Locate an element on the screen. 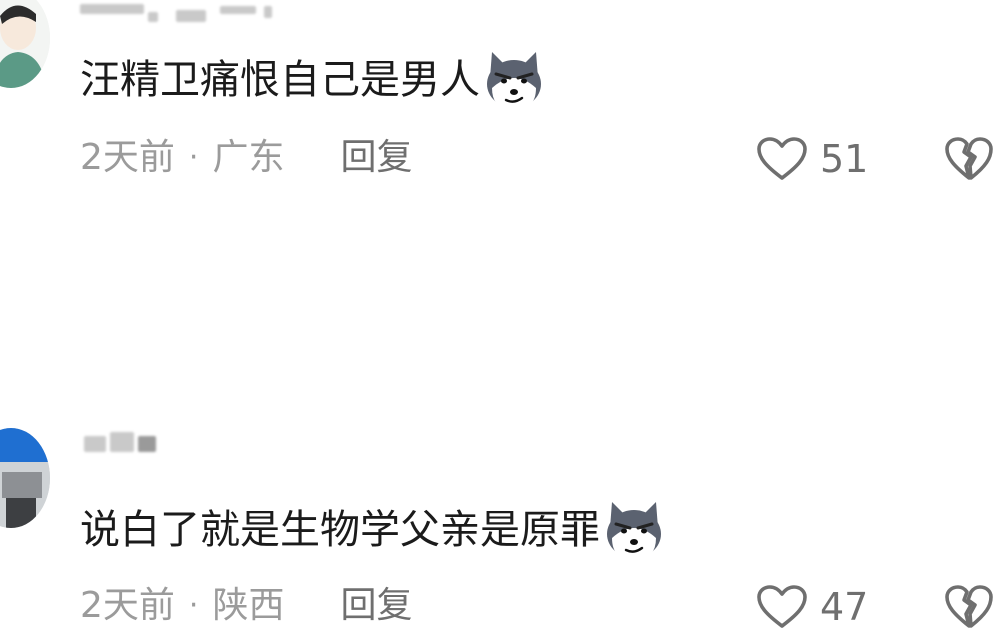 The height and width of the screenshot is (634, 1004). comment-location: 广东 is located at coordinates (248, 157).